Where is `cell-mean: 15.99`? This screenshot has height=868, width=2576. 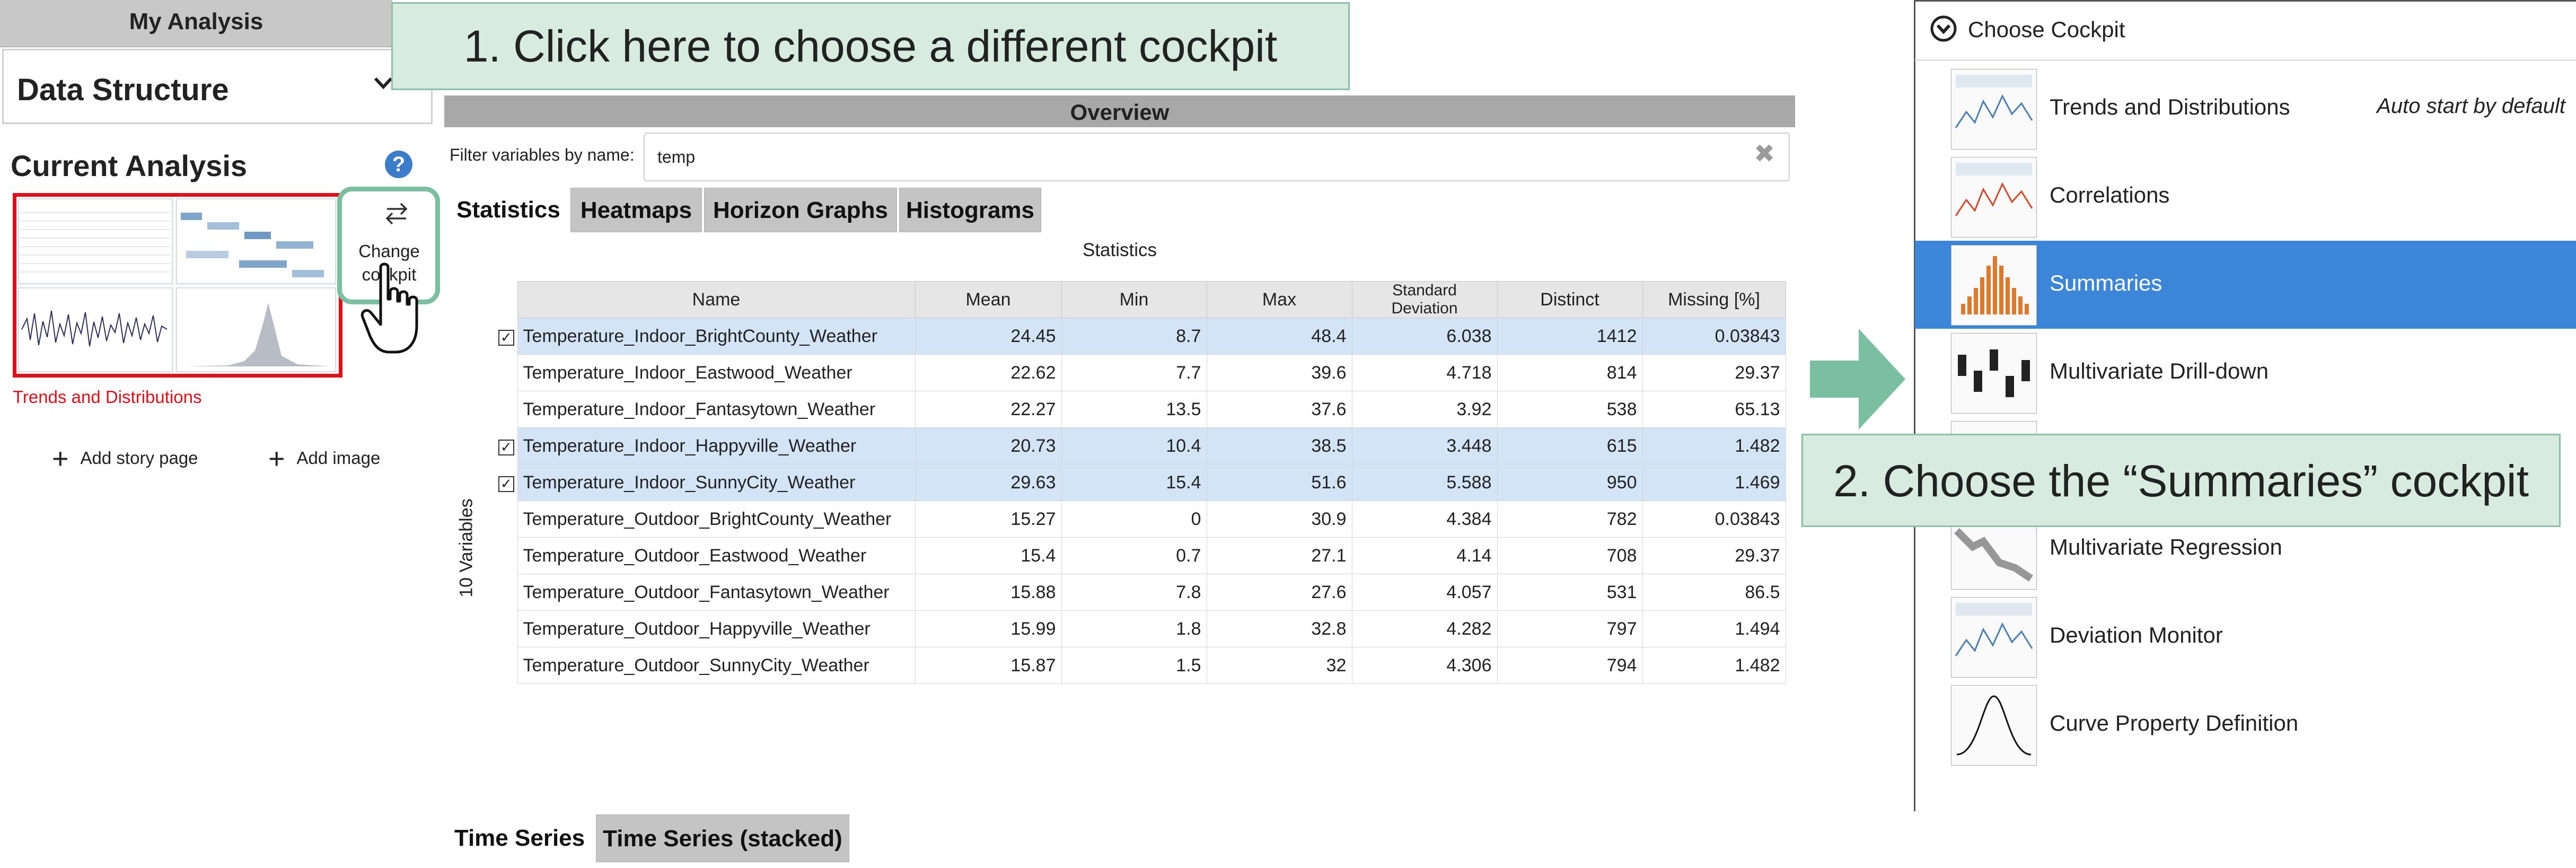 cell-mean: 15.99 is located at coordinates (988, 628).